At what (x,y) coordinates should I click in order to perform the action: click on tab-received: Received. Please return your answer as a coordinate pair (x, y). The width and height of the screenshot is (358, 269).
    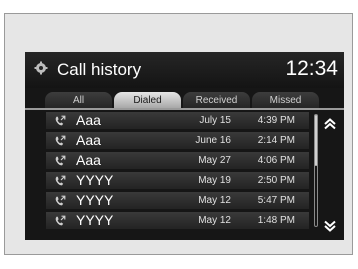
    Looking at the image, I should click on (216, 100).